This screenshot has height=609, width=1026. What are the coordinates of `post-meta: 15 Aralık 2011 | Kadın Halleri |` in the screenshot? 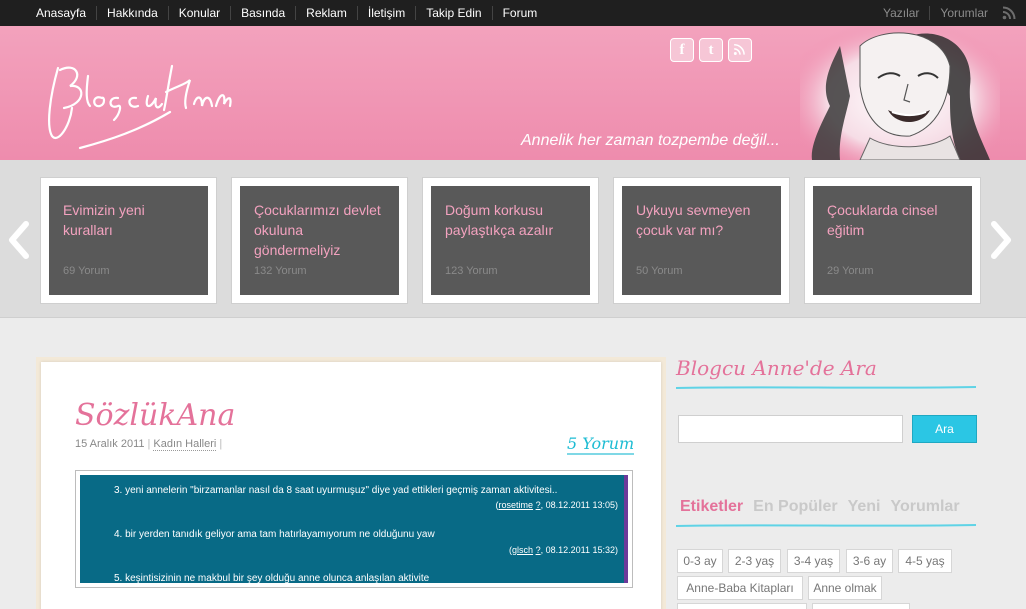 It's located at (149, 444).